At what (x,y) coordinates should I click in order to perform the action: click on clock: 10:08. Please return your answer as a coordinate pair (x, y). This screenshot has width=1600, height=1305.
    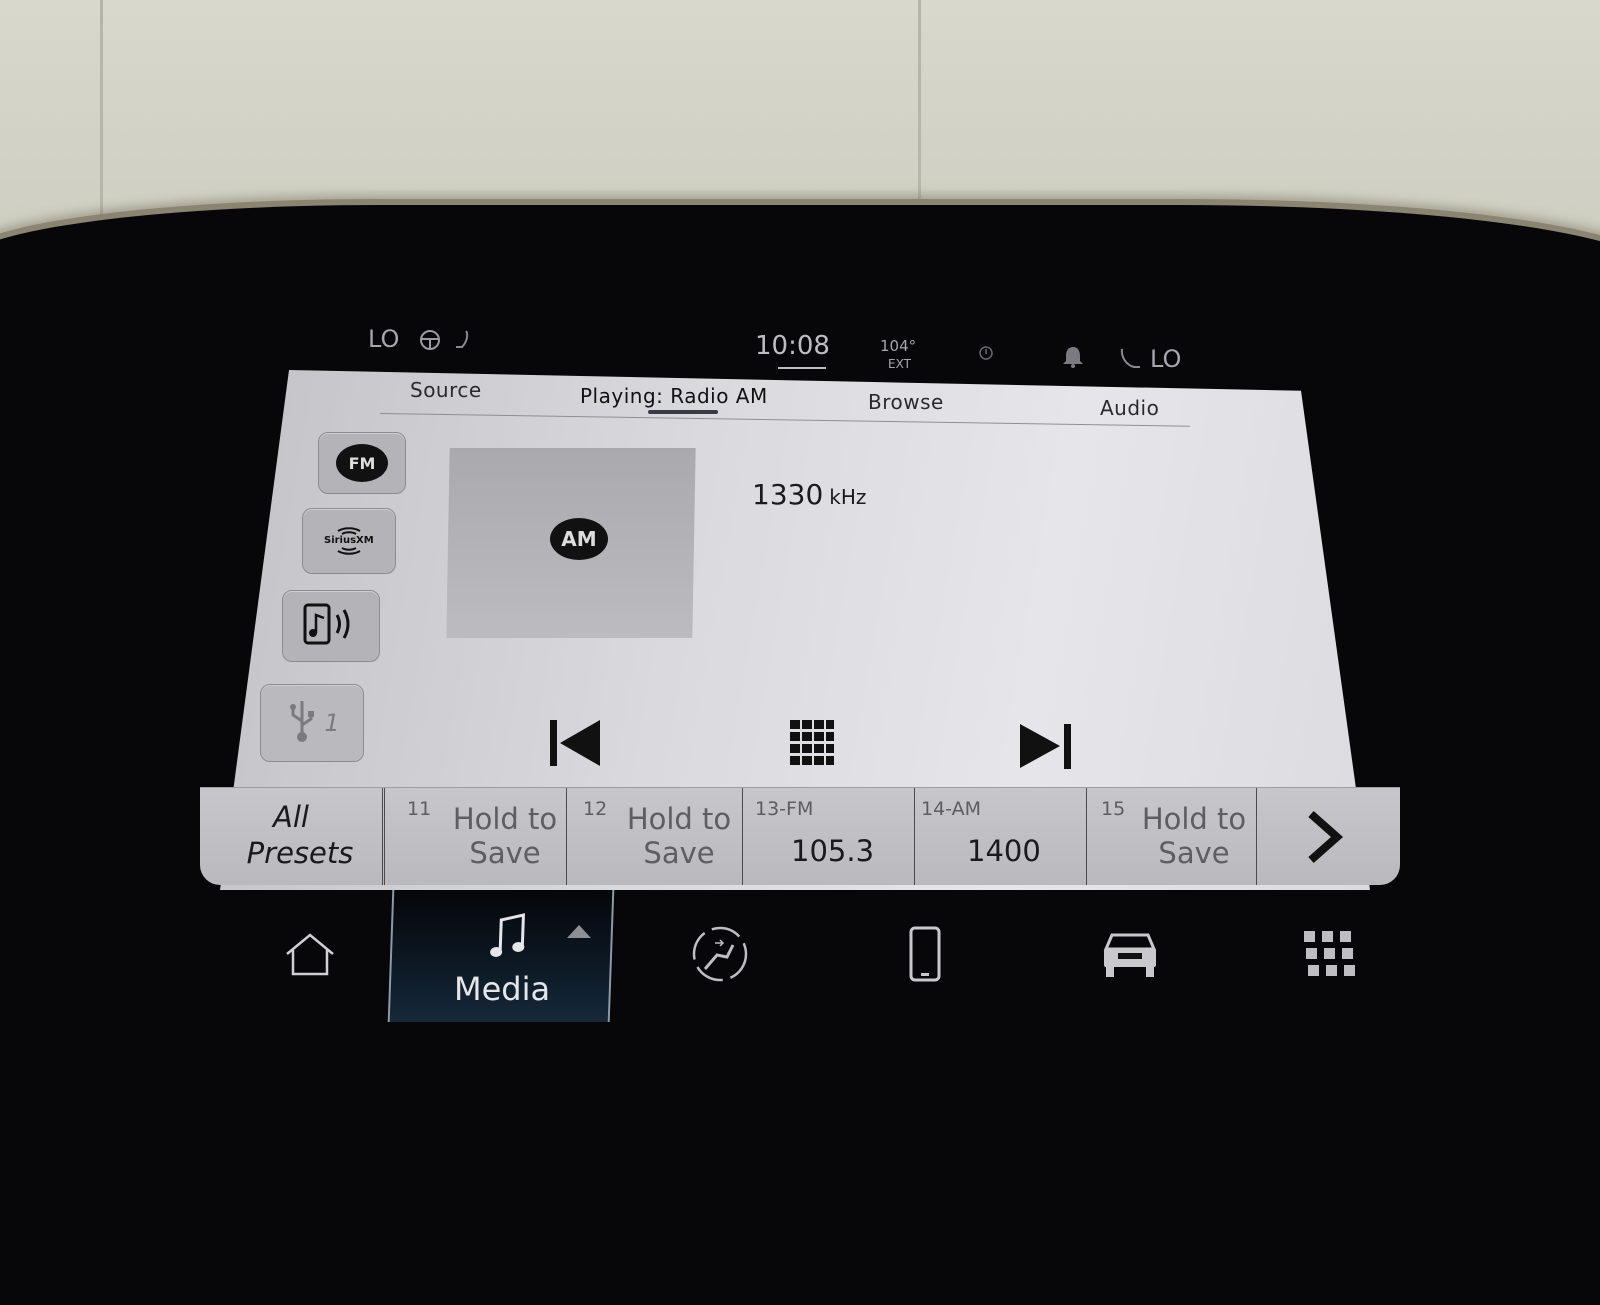
    Looking at the image, I should click on (792, 346).